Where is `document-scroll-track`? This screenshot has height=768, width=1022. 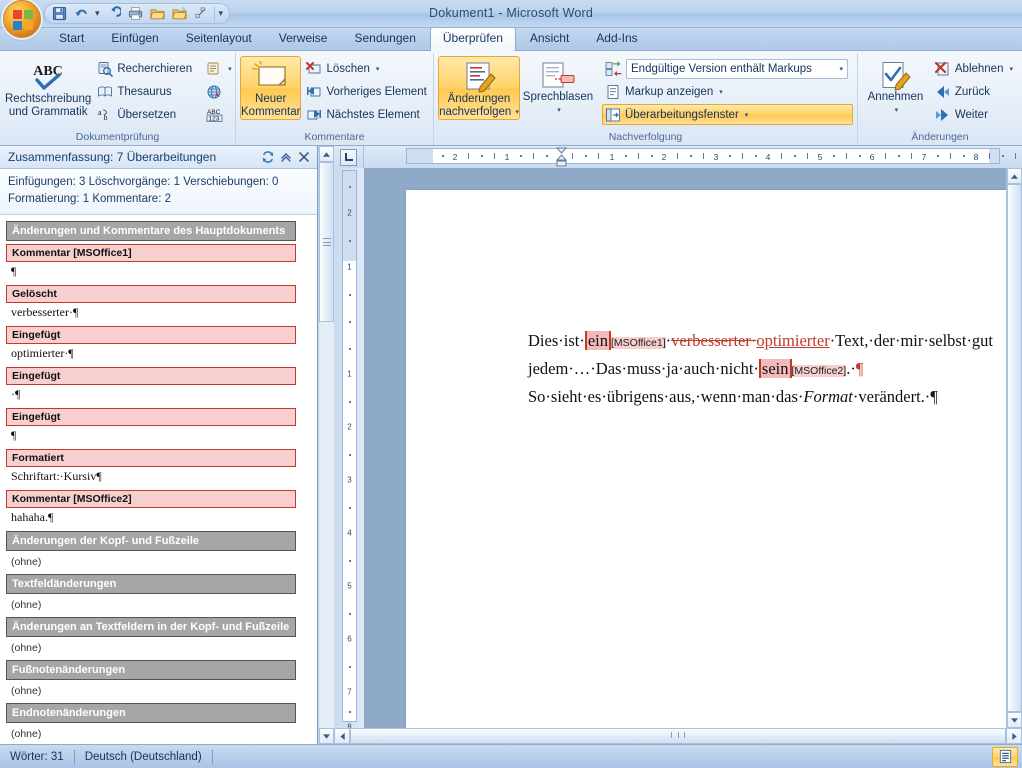 document-scroll-track is located at coordinates (1014, 448).